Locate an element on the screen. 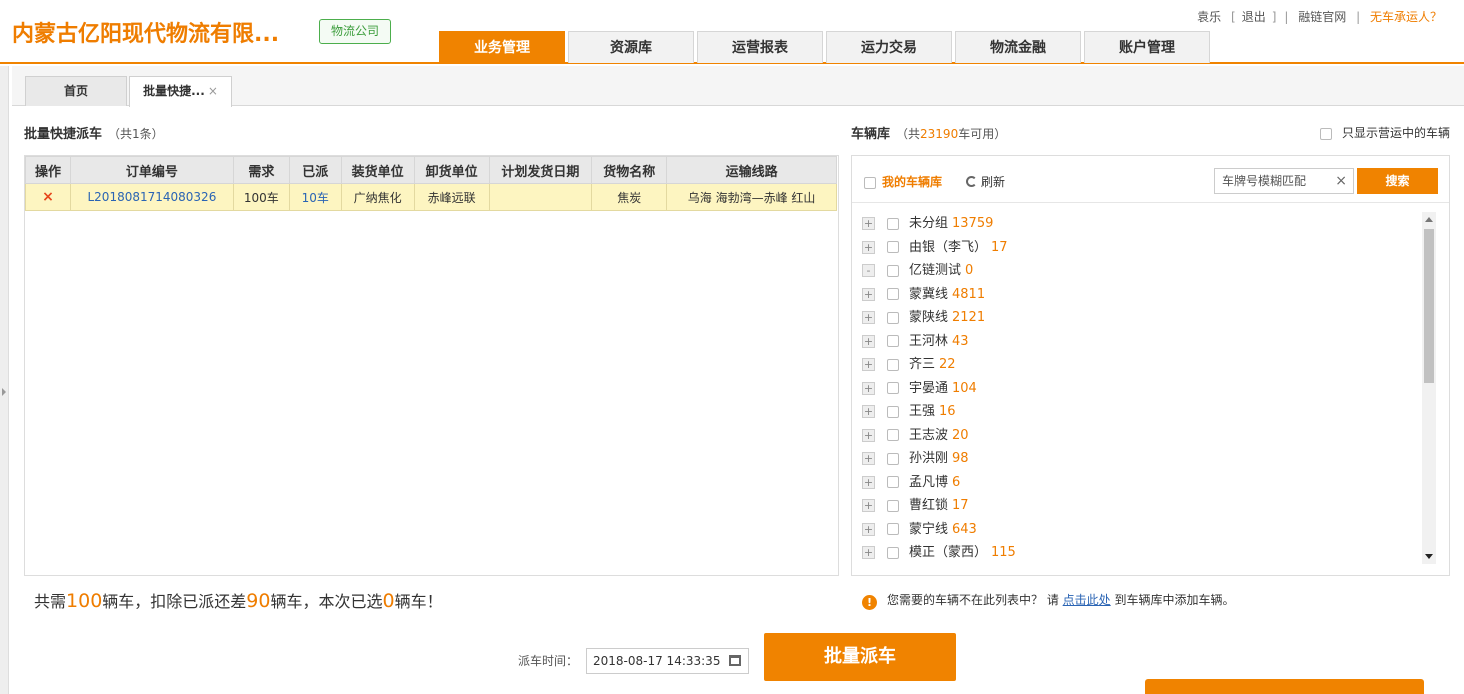 This screenshot has width=1464, height=694. plate-search-input: 车牌号模糊匹配 × is located at coordinates (1284, 181).